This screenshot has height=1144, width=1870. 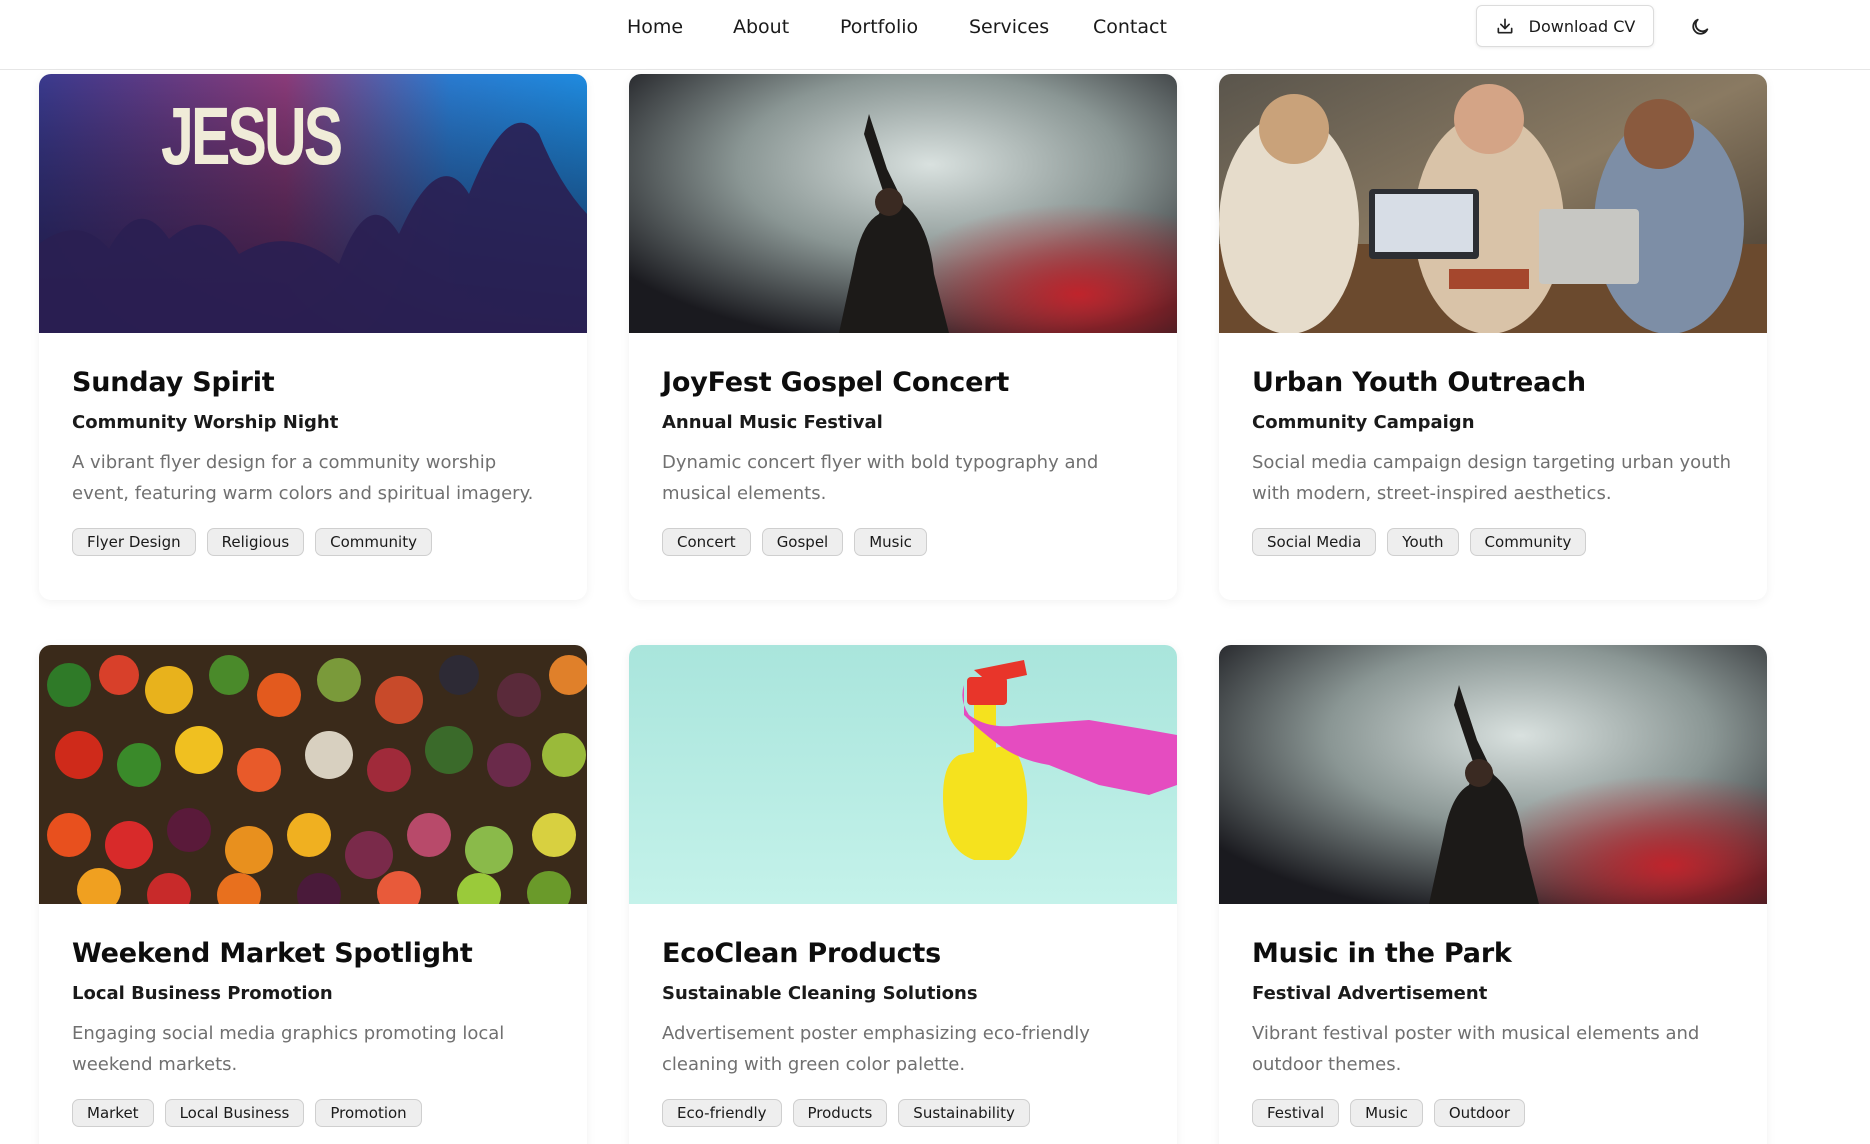 I want to click on tag-list: Market Local Business Promotion, so click(x=313, y=1113).